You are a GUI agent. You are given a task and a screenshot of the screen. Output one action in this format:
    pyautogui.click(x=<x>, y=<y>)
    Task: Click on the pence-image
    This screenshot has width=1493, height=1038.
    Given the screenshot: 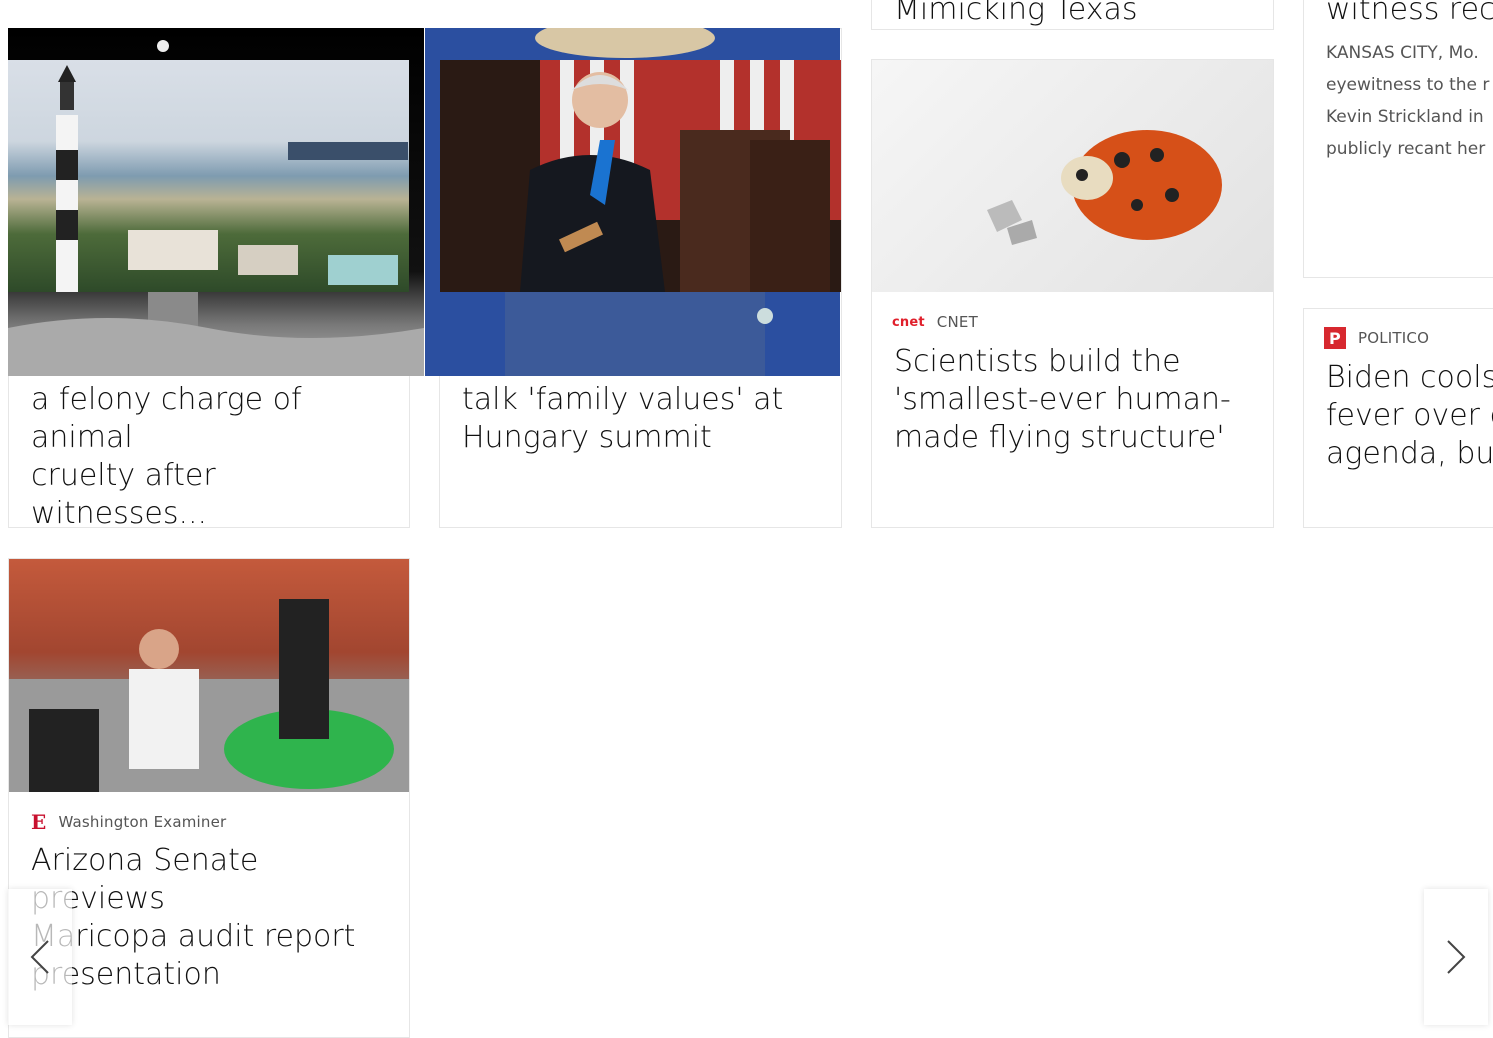 What is the action you would take?
    pyautogui.click(x=640, y=176)
    